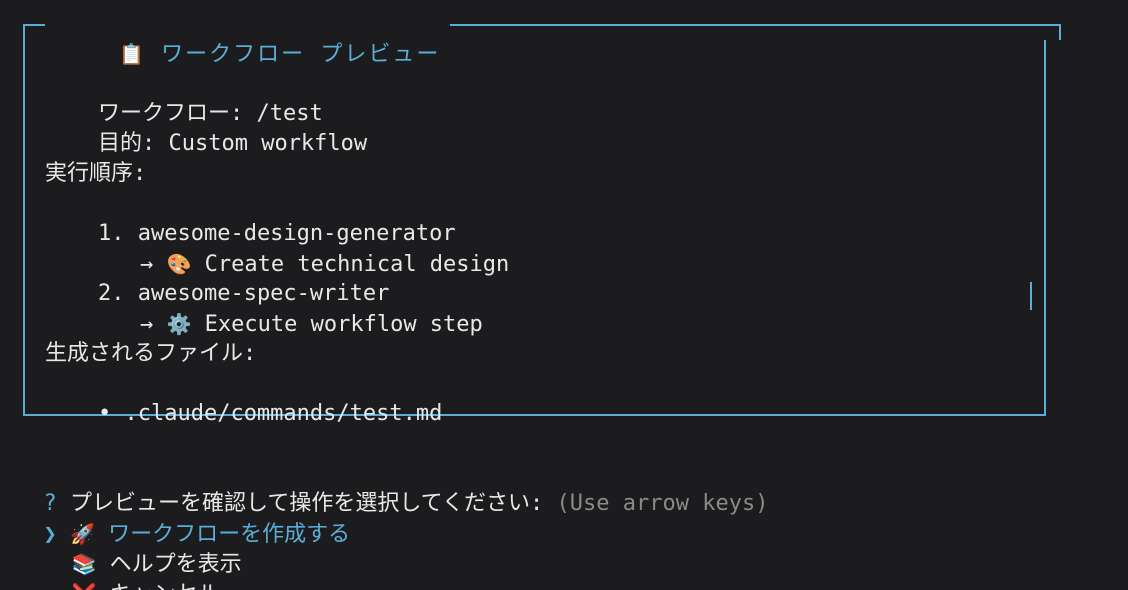 The image size is (1128, 590). What do you see at coordinates (84, 586) in the screenshot?
I see `cross-mark-icon: ❌` at bounding box center [84, 586].